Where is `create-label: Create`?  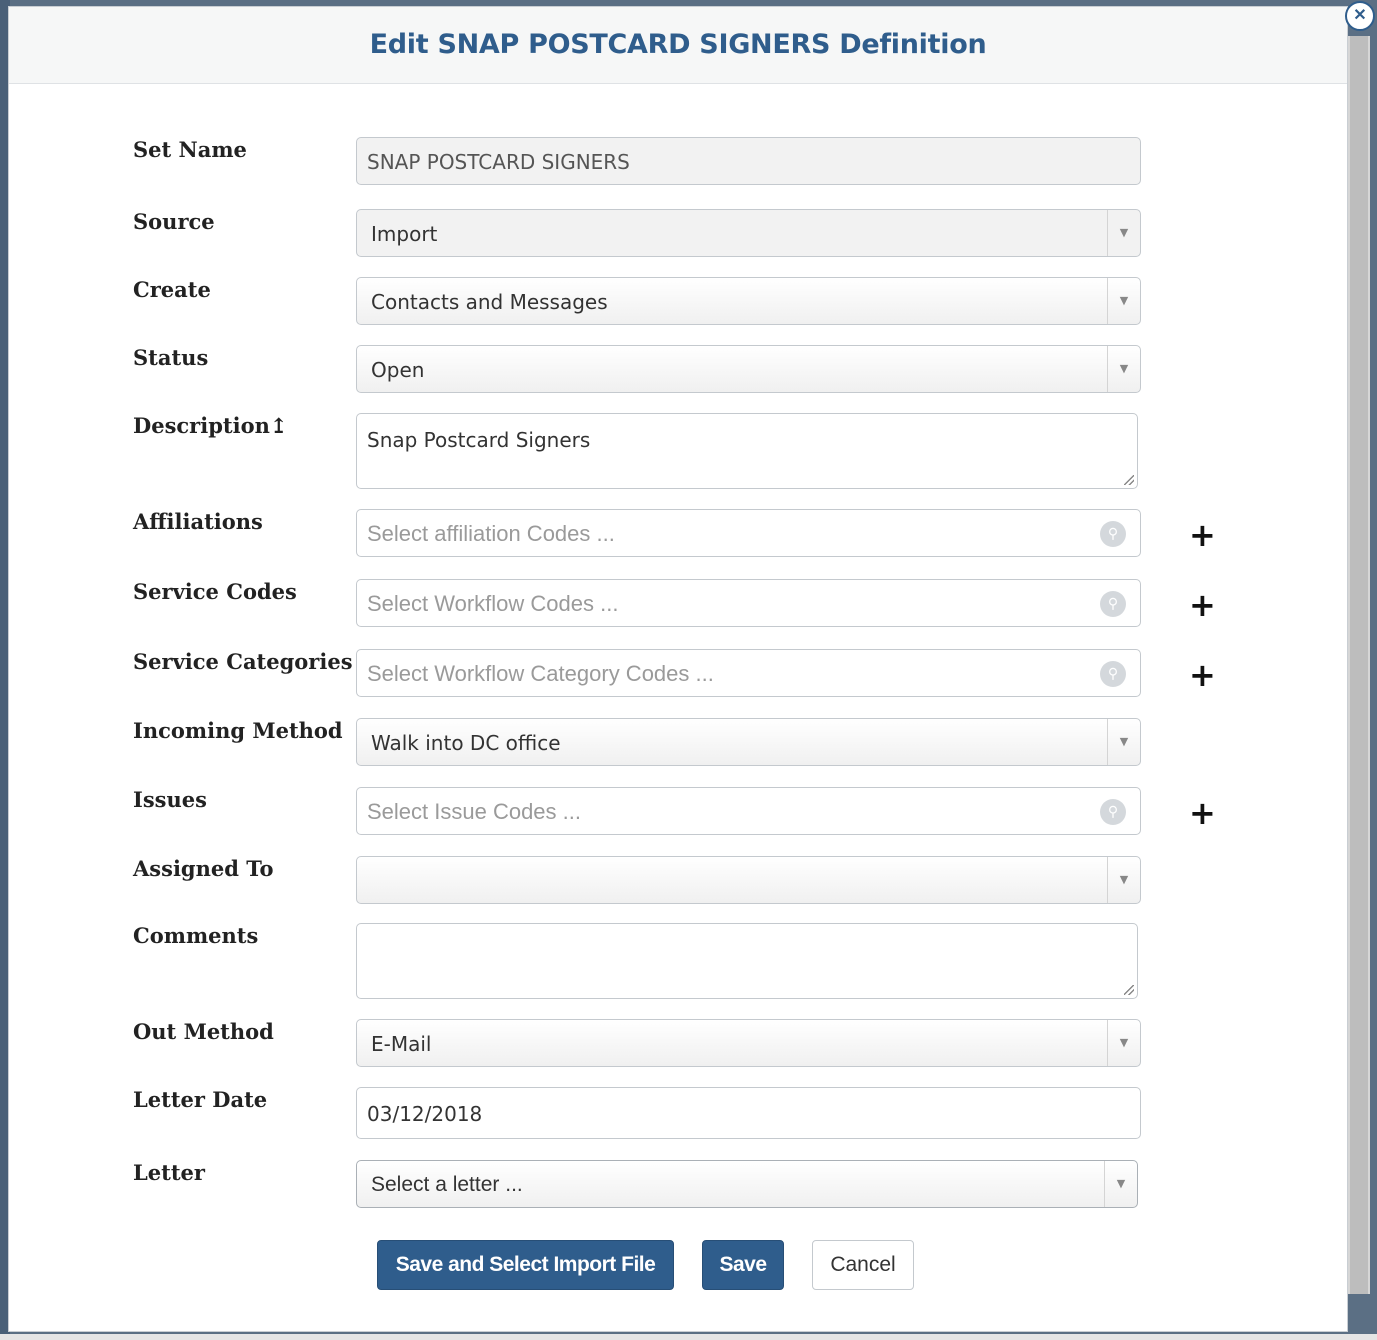
create-label: Create is located at coordinates (172, 289).